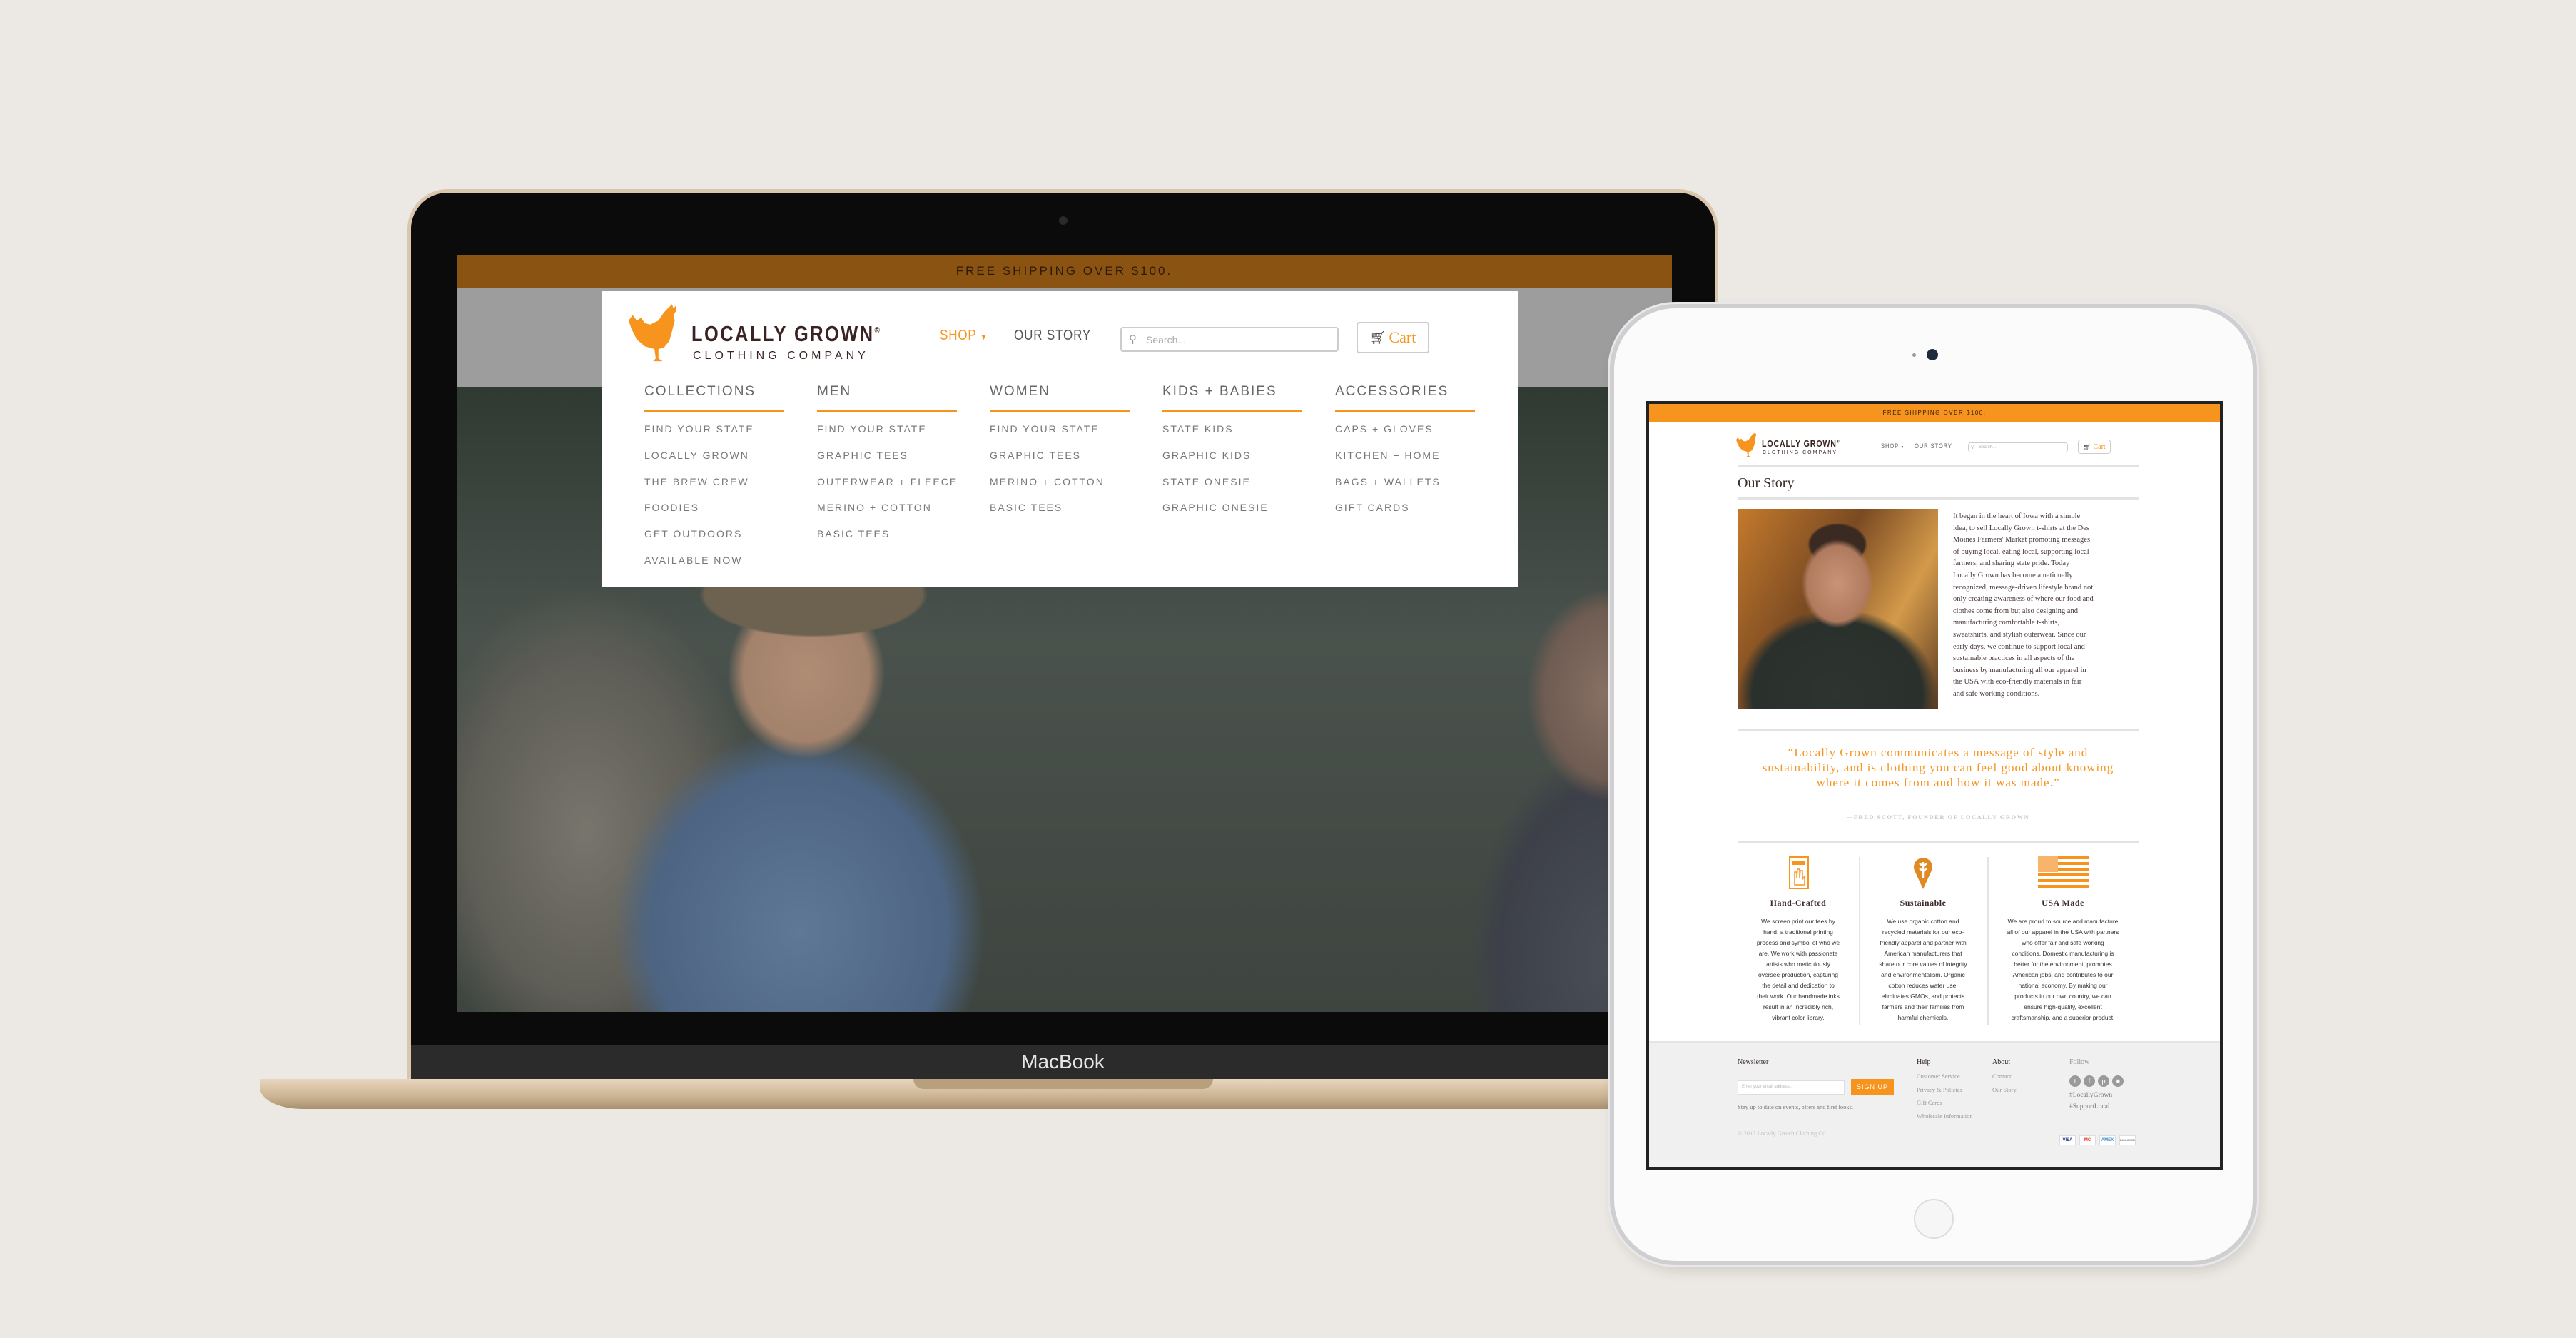 This screenshot has width=2576, height=1338. What do you see at coordinates (1198, 429) in the screenshot?
I see `mega-menu-item: STATE KIDS` at bounding box center [1198, 429].